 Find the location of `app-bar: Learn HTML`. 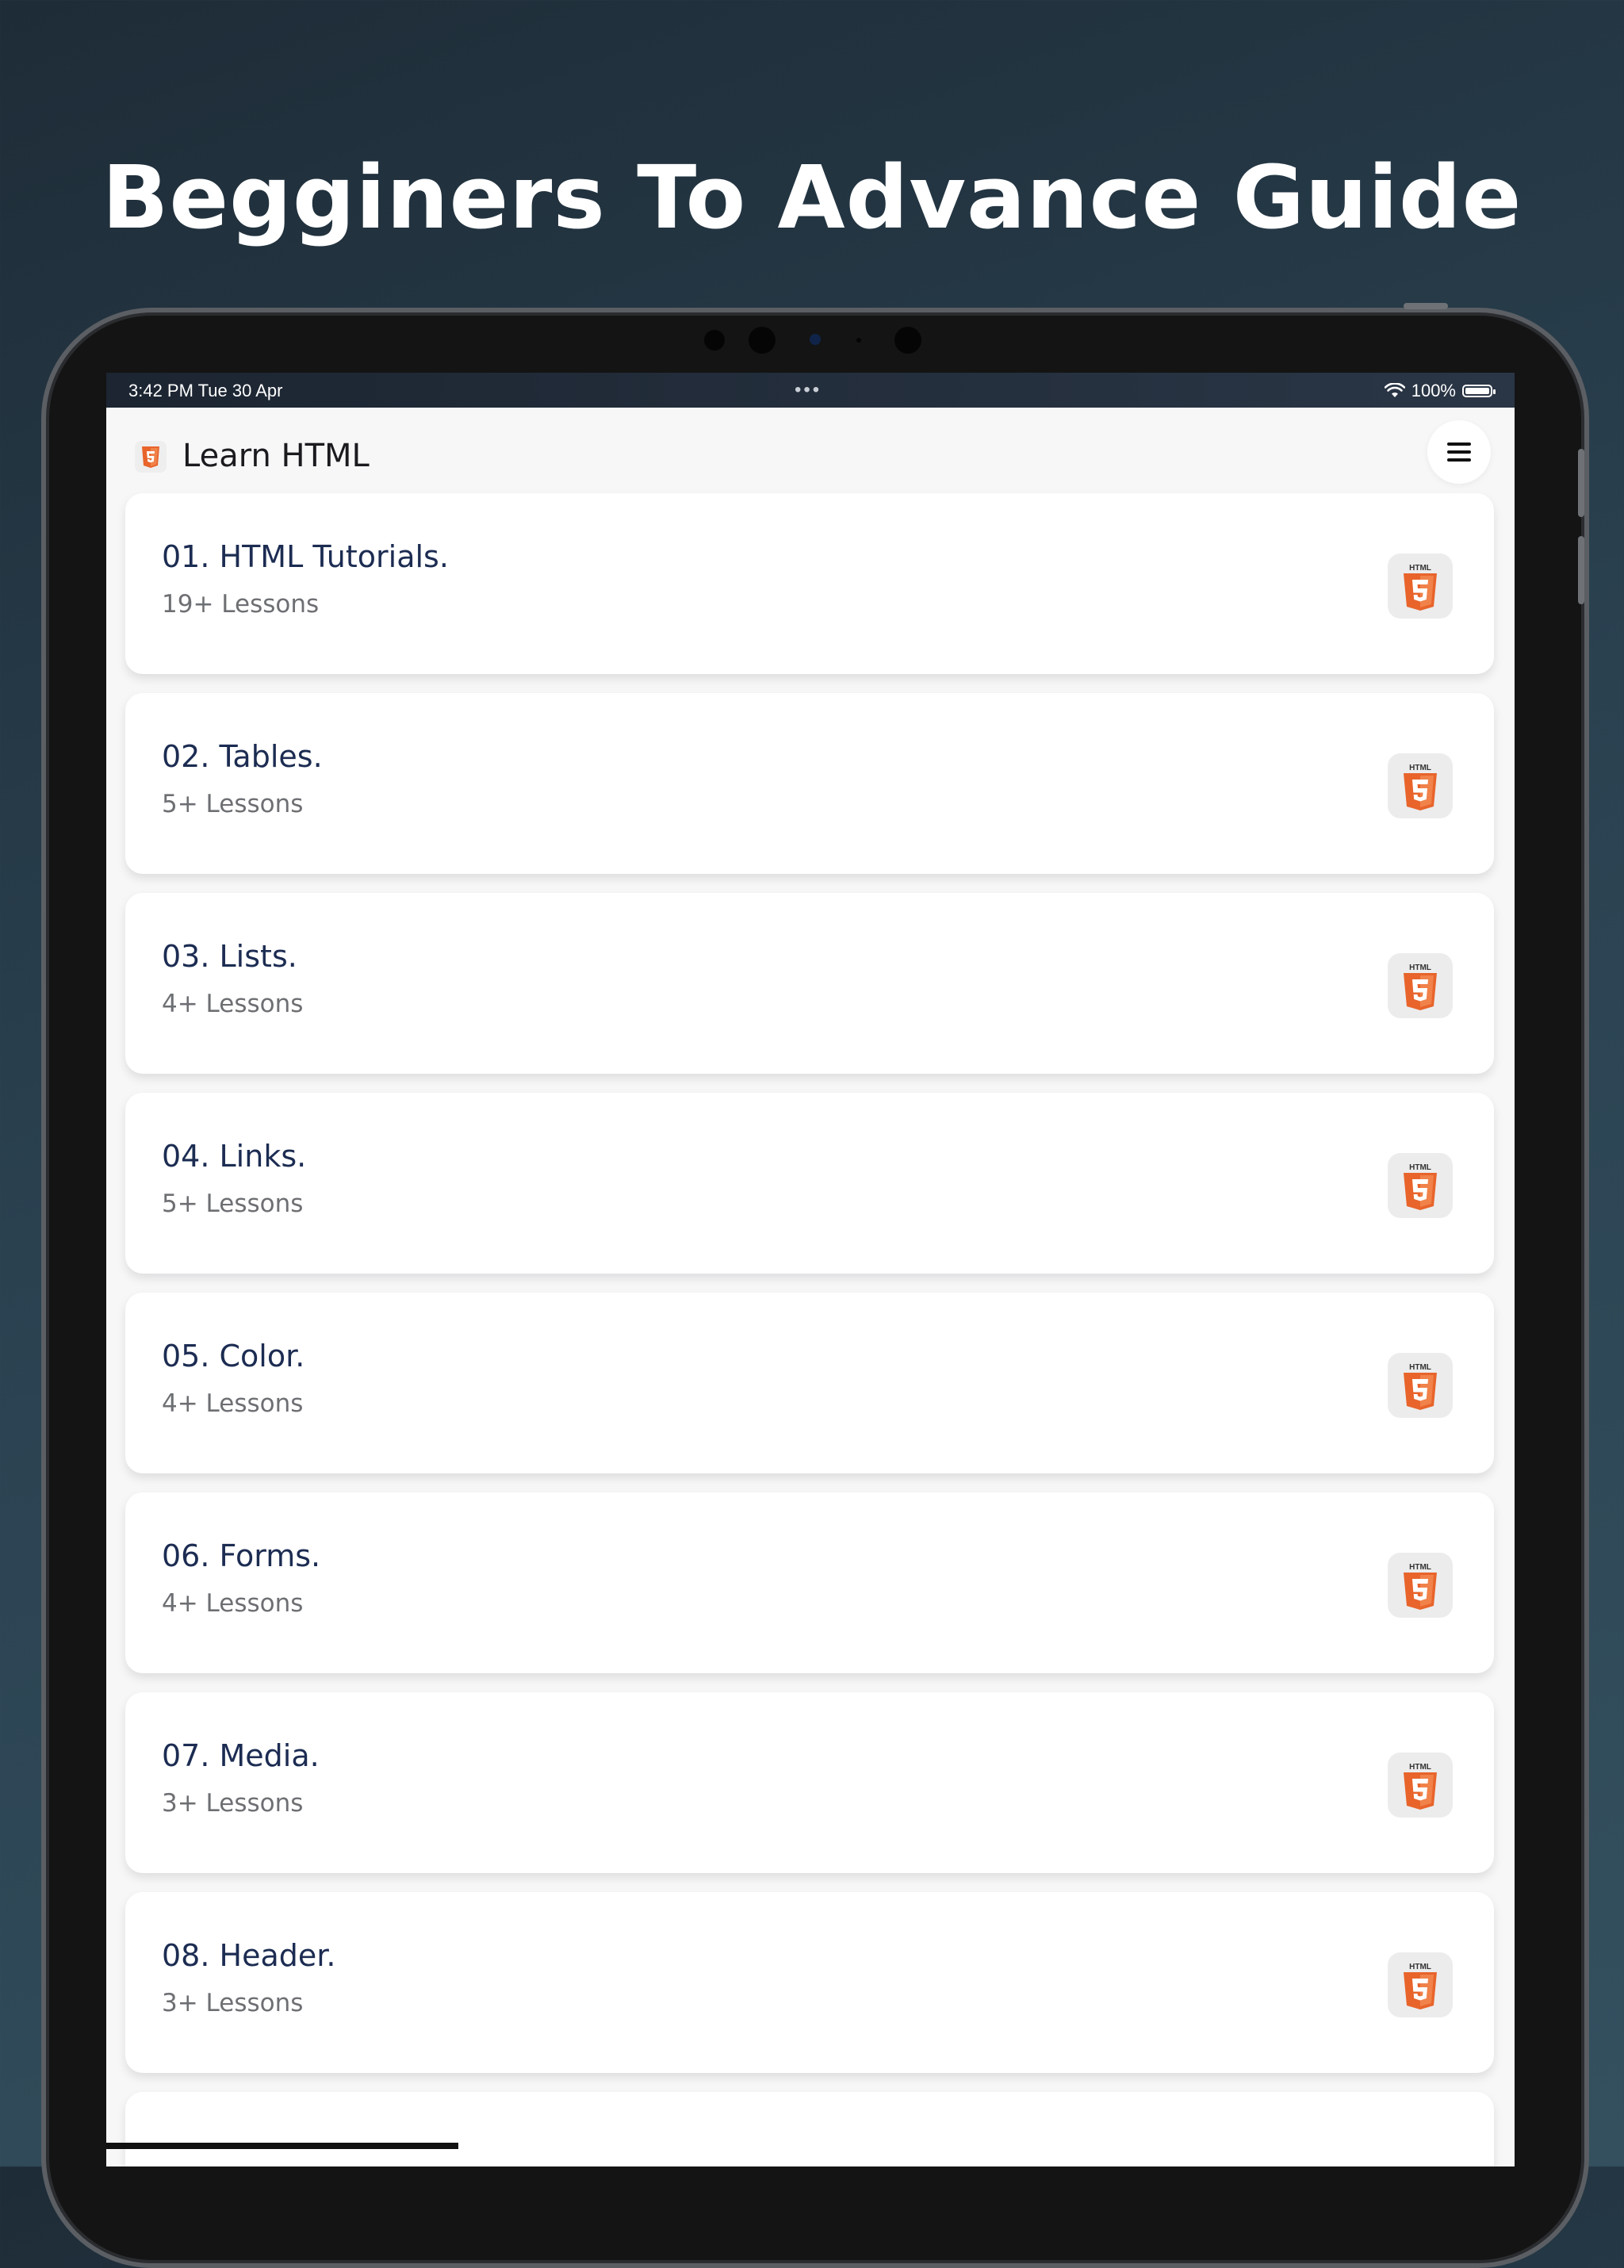

app-bar: Learn HTML is located at coordinates (810, 450).